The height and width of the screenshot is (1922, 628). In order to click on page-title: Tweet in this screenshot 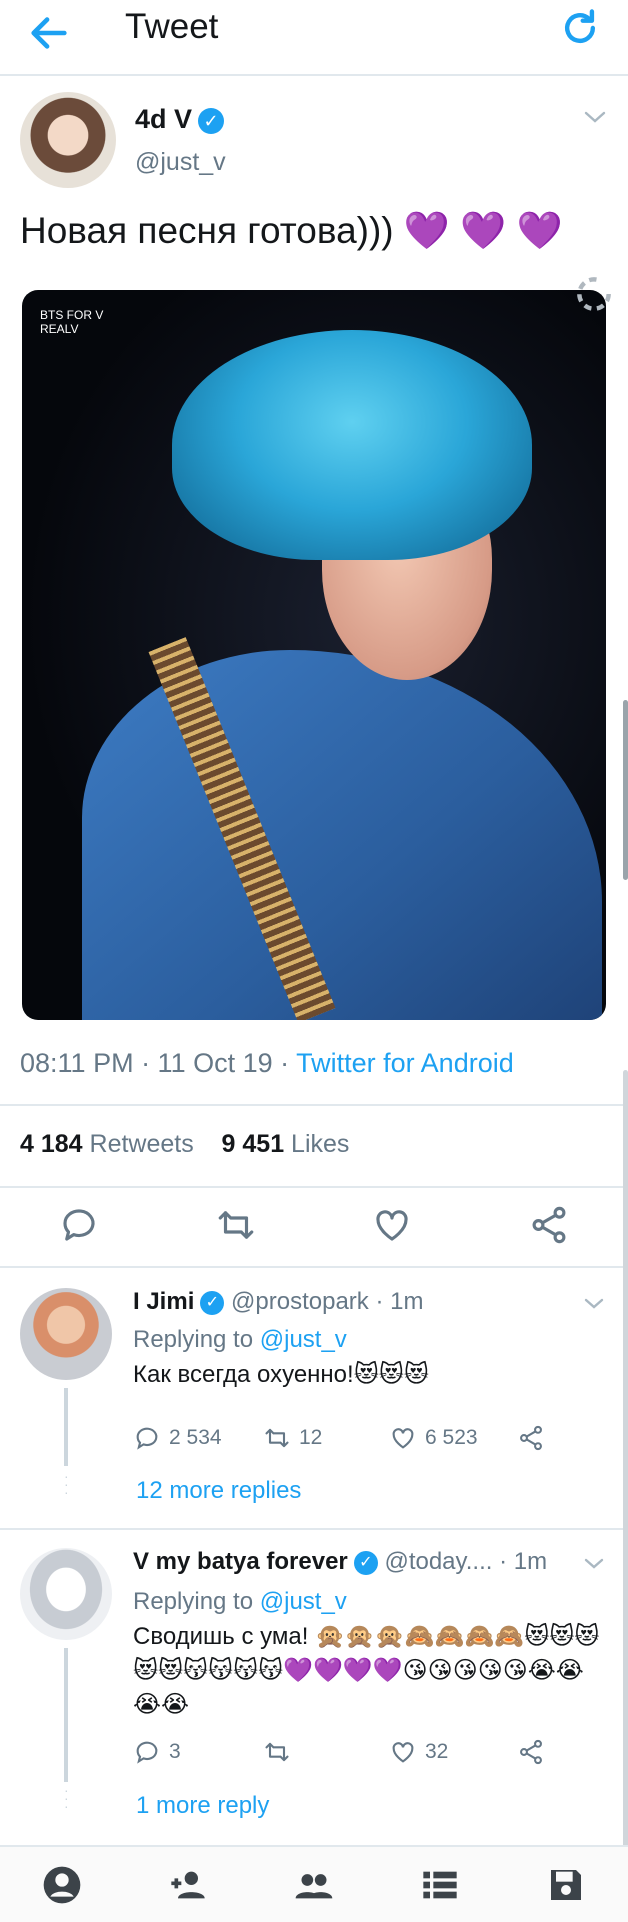, I will do `click(172, 26)`.